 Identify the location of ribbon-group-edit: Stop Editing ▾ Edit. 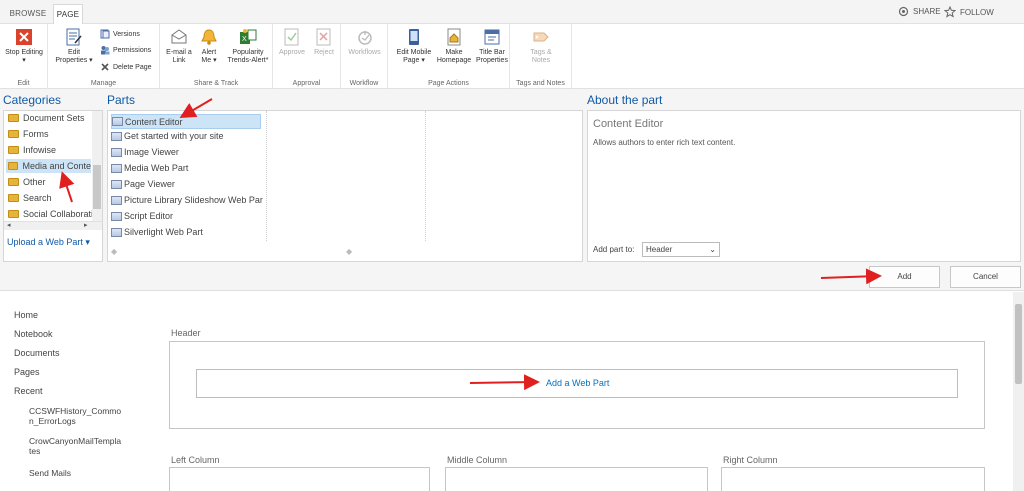
(24, 56).